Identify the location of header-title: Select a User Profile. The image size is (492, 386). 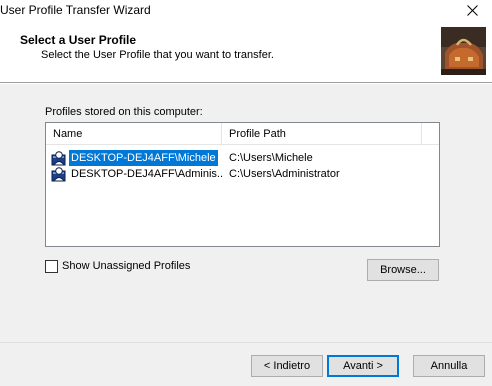
(78, 40).